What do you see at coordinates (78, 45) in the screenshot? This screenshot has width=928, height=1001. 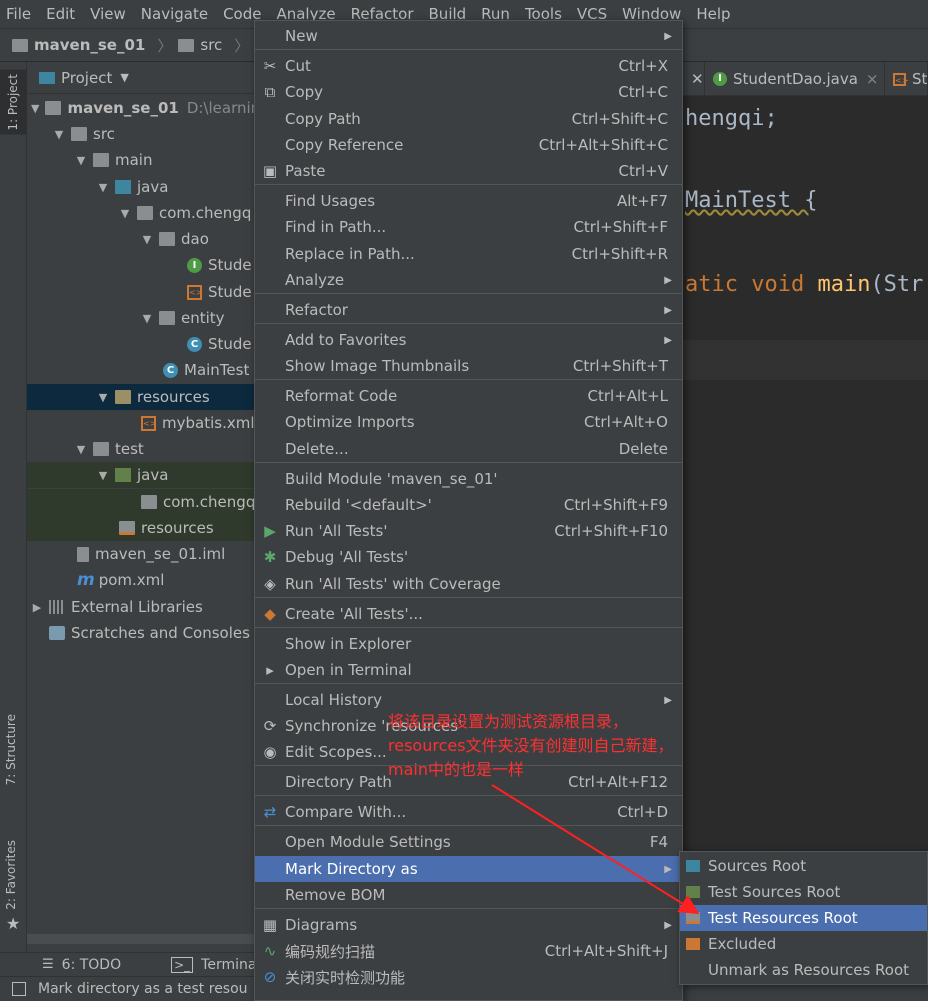 I see `breadcrumb-item-module: maven_se_01` at bounding box center [78, 45].